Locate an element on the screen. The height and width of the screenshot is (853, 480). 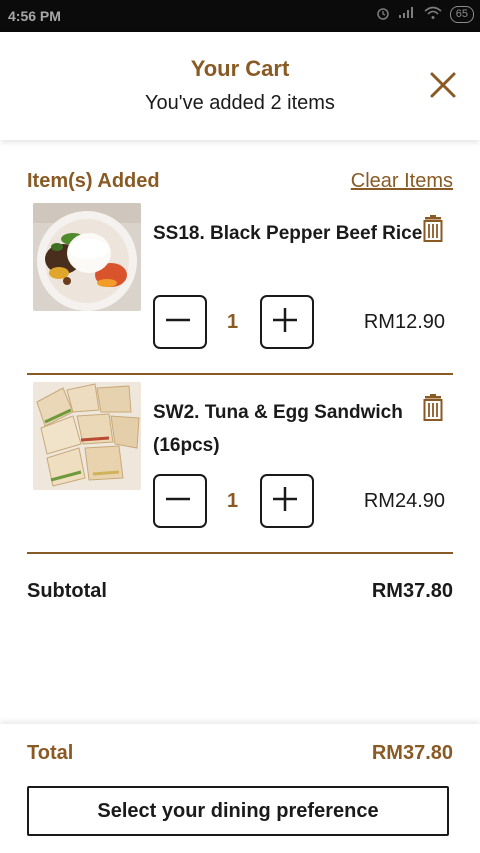
item-price: RM12.90 is located at coordinates (404, 322).